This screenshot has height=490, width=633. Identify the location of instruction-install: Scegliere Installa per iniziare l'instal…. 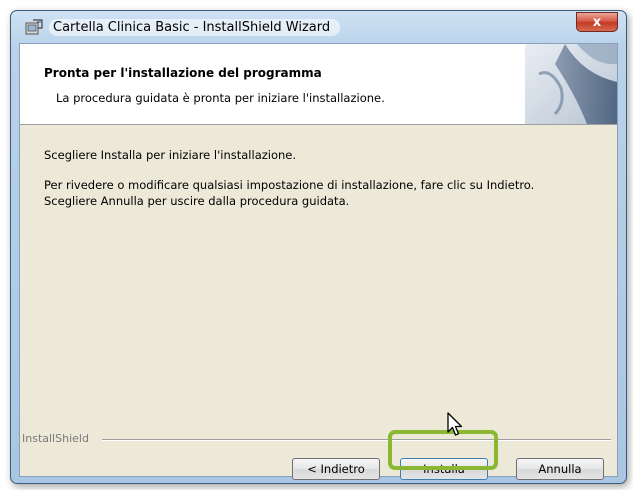
(170, 155).